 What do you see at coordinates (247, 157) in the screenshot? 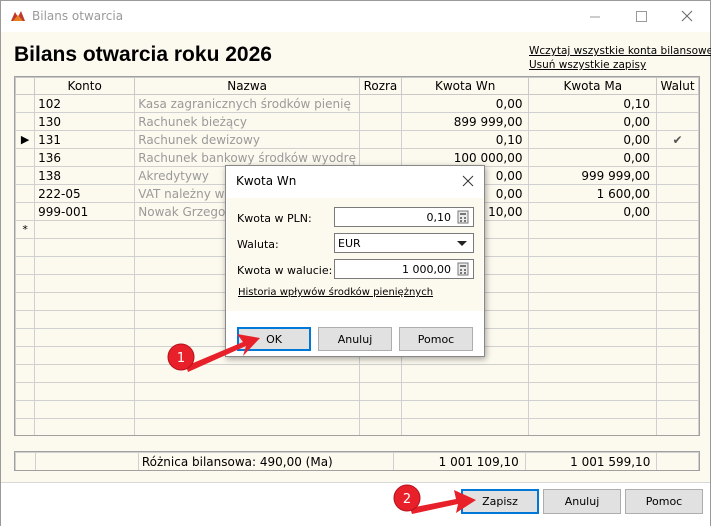
I see `cell-nazwa: Rachunek bankowy środków wyodrę` at bounding box center [247, 157].